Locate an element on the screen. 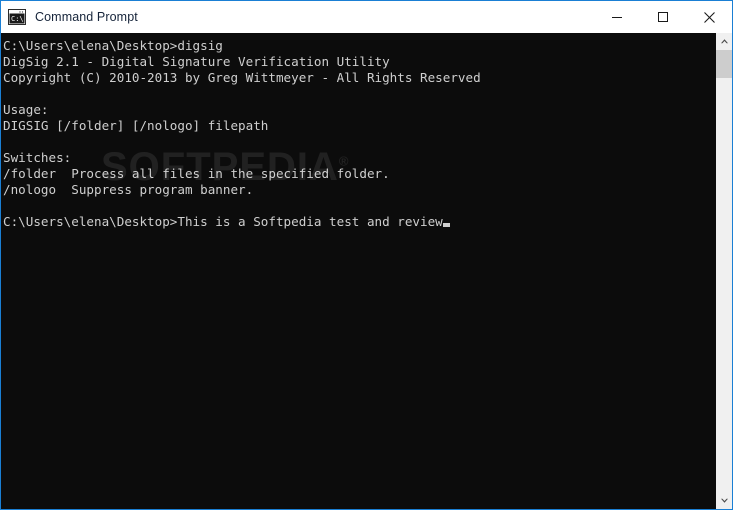 This screenshot has height=510, width=733. maximize-button is located at coordinates (663, 17).